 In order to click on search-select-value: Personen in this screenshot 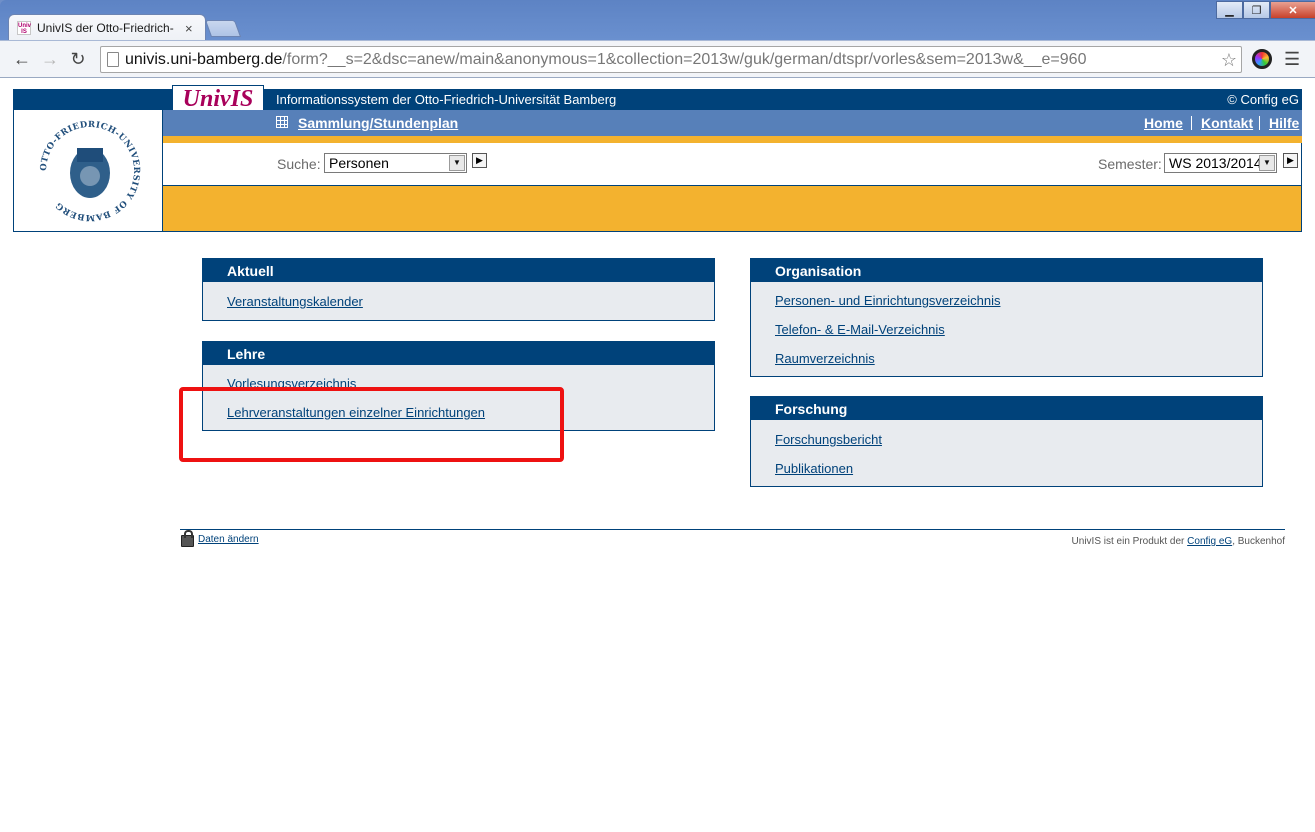, I will do `click(359, 163)`.